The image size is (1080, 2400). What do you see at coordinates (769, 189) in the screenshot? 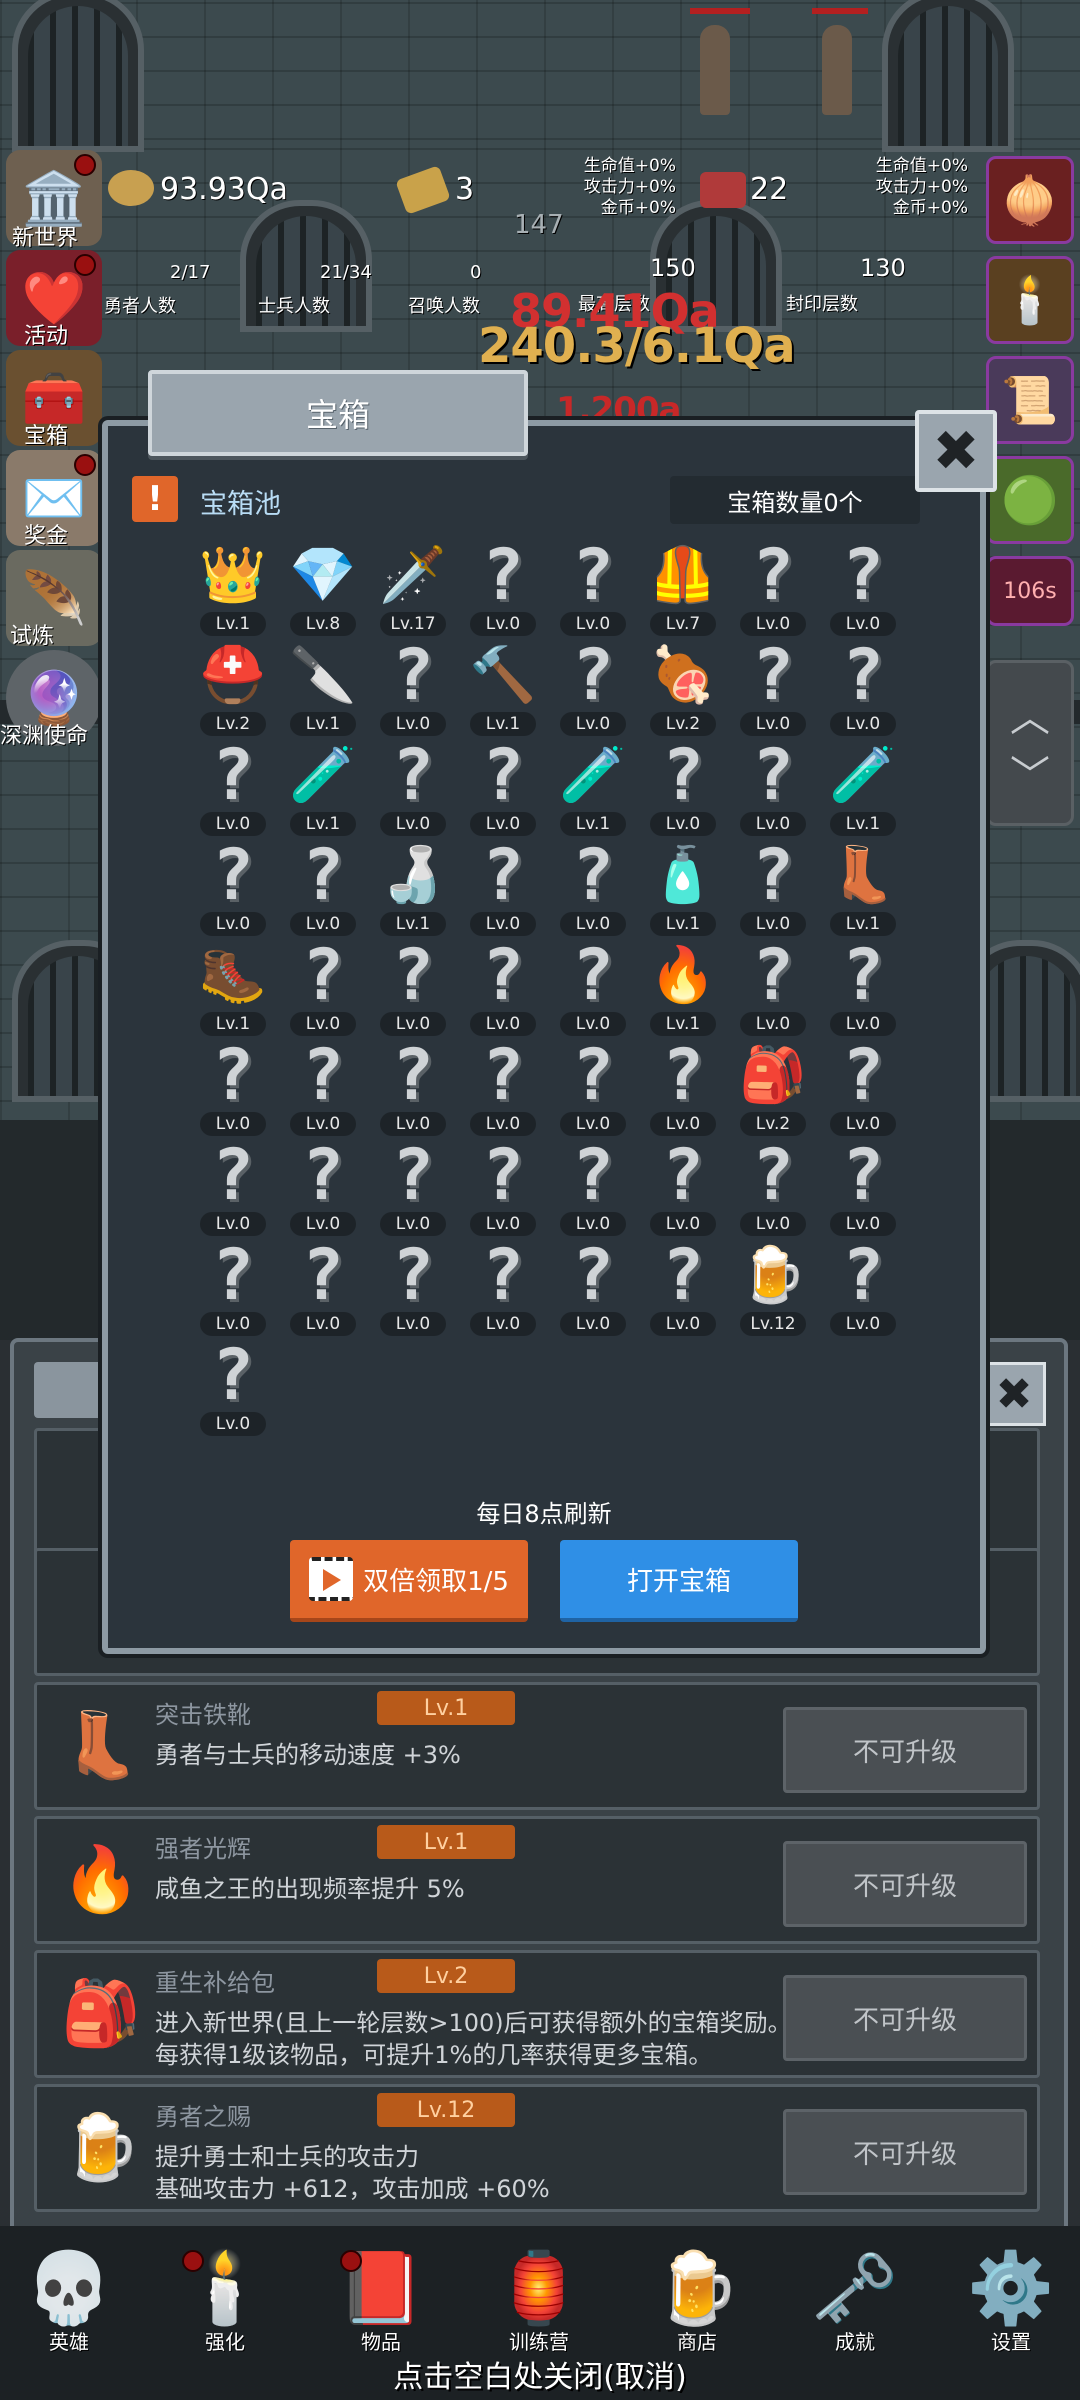
I see `gem-value: 22` at bounding box center [769, 189].